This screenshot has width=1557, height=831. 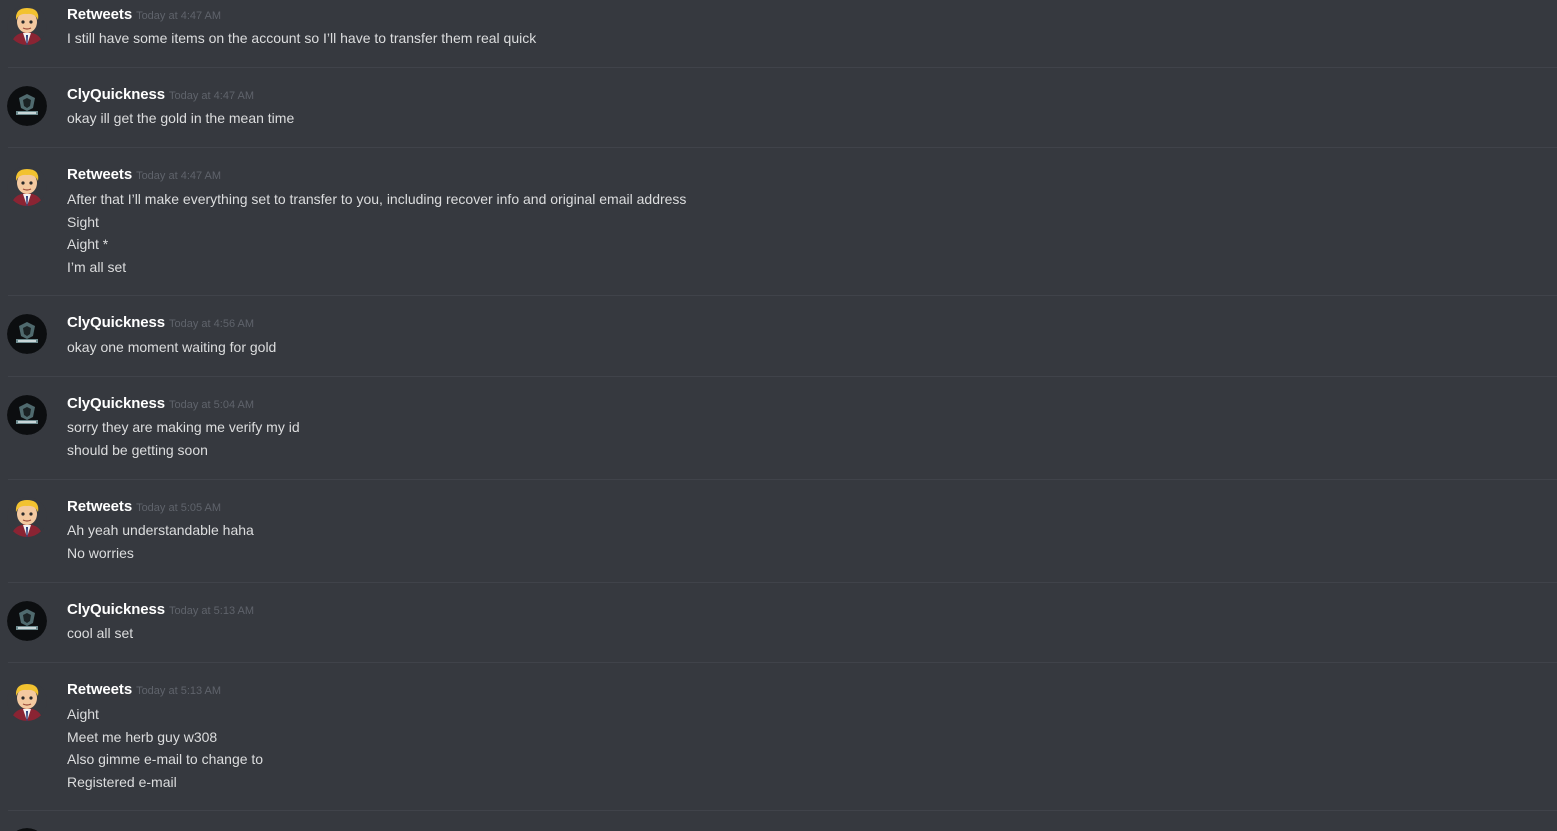 I want to click on message-text: okay one moment waiting for gold, so click(x=172, y=347).